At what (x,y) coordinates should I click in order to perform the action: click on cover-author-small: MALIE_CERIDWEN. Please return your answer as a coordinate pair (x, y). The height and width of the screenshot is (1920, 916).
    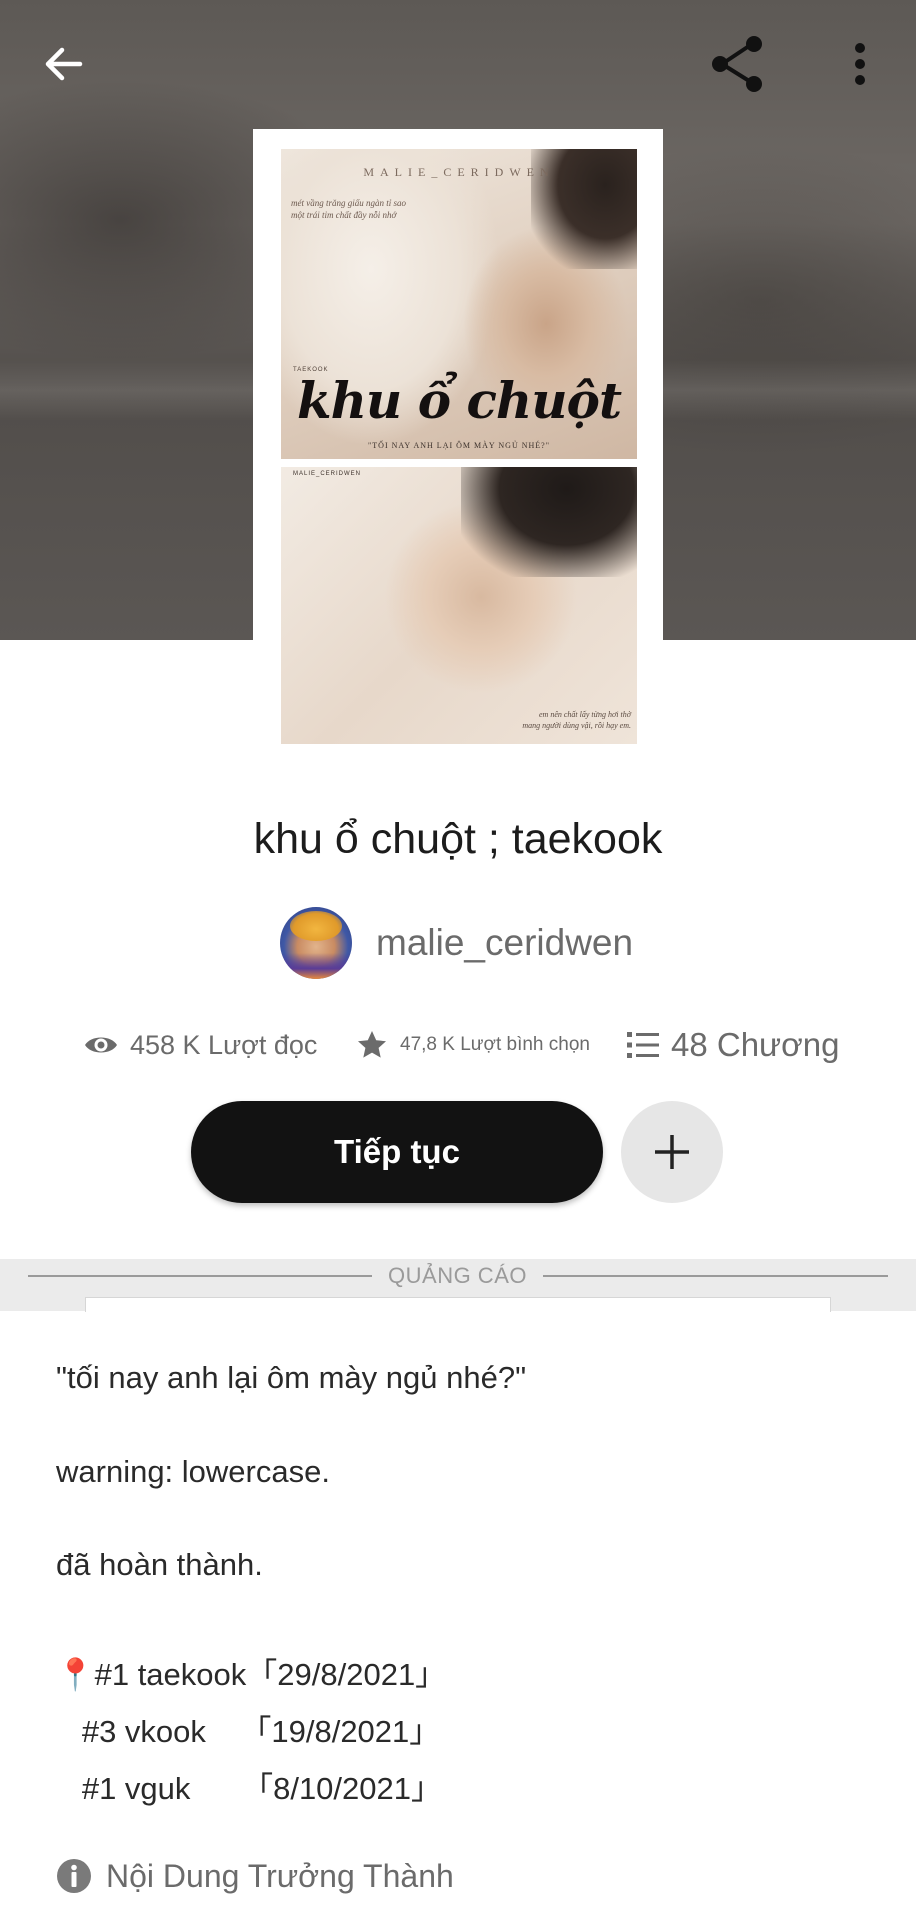
    Looking at the image, I should click on (327, 474).